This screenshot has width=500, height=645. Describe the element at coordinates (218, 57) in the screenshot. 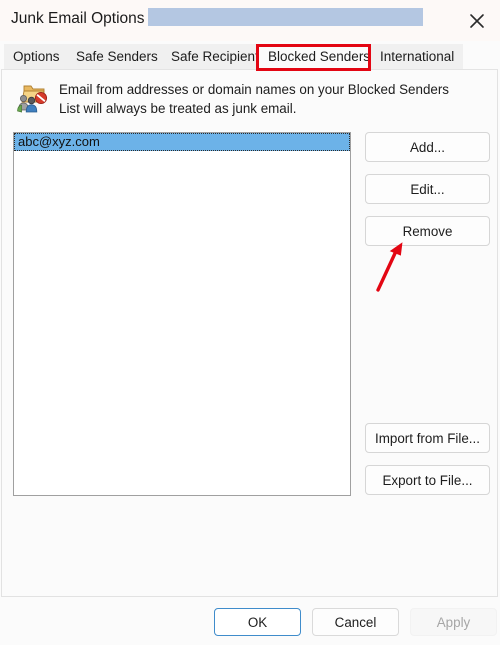

I see `tab-safe-recipients: Safe Recipients` at that location.